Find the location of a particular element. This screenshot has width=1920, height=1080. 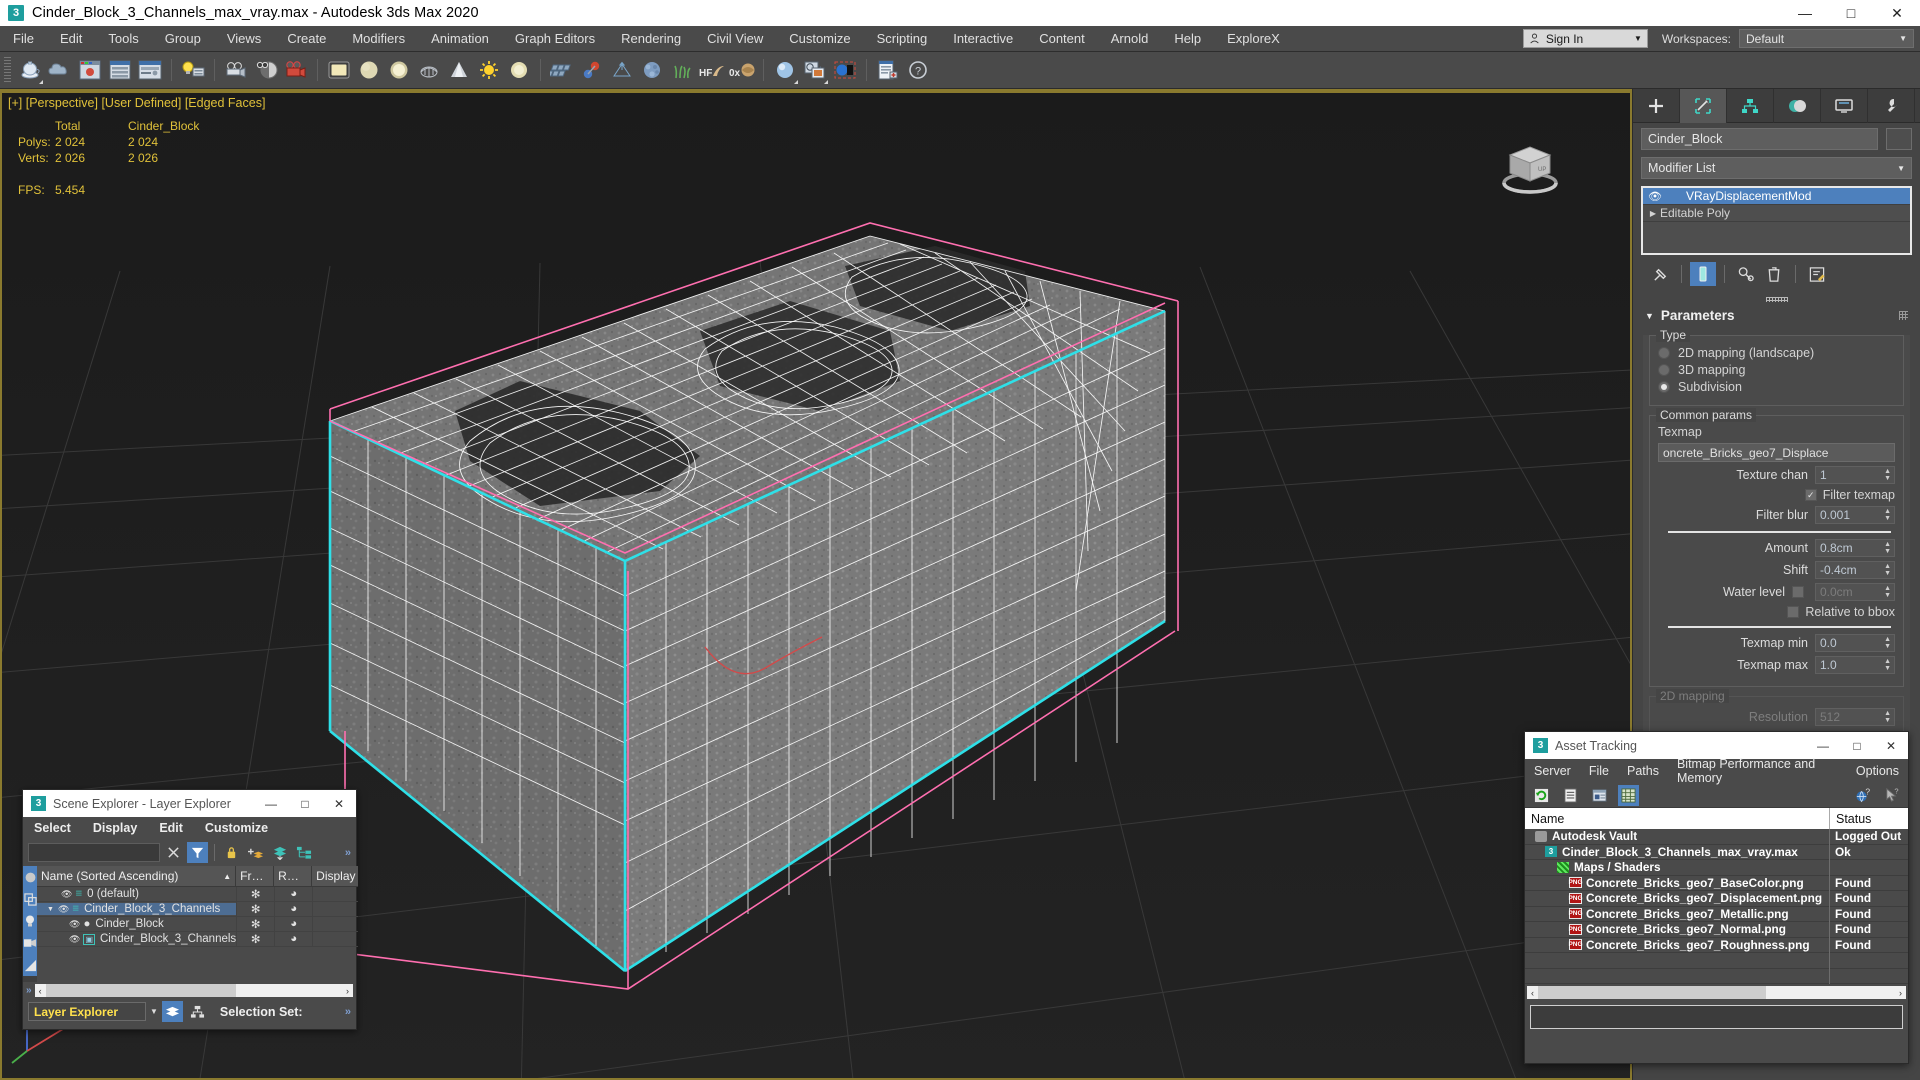

menu-item-explorex: ExploreX is located at coordinates (1253, 39).